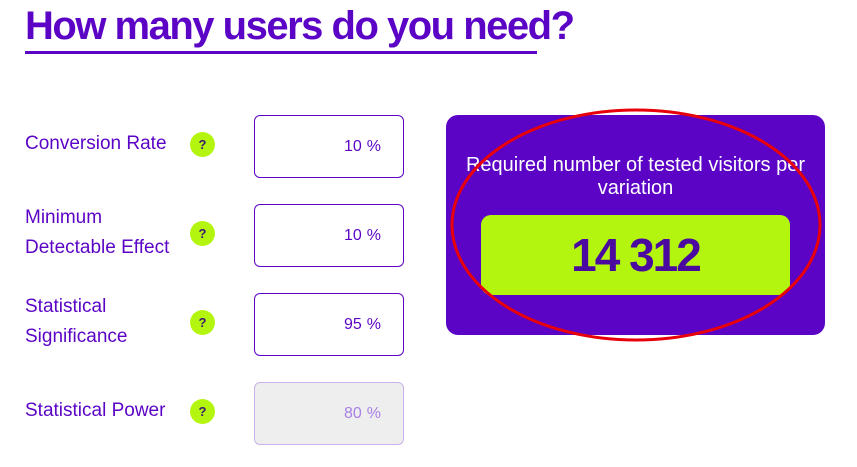  I want to click on statistical-significance-value: 95, so click(352, 324).